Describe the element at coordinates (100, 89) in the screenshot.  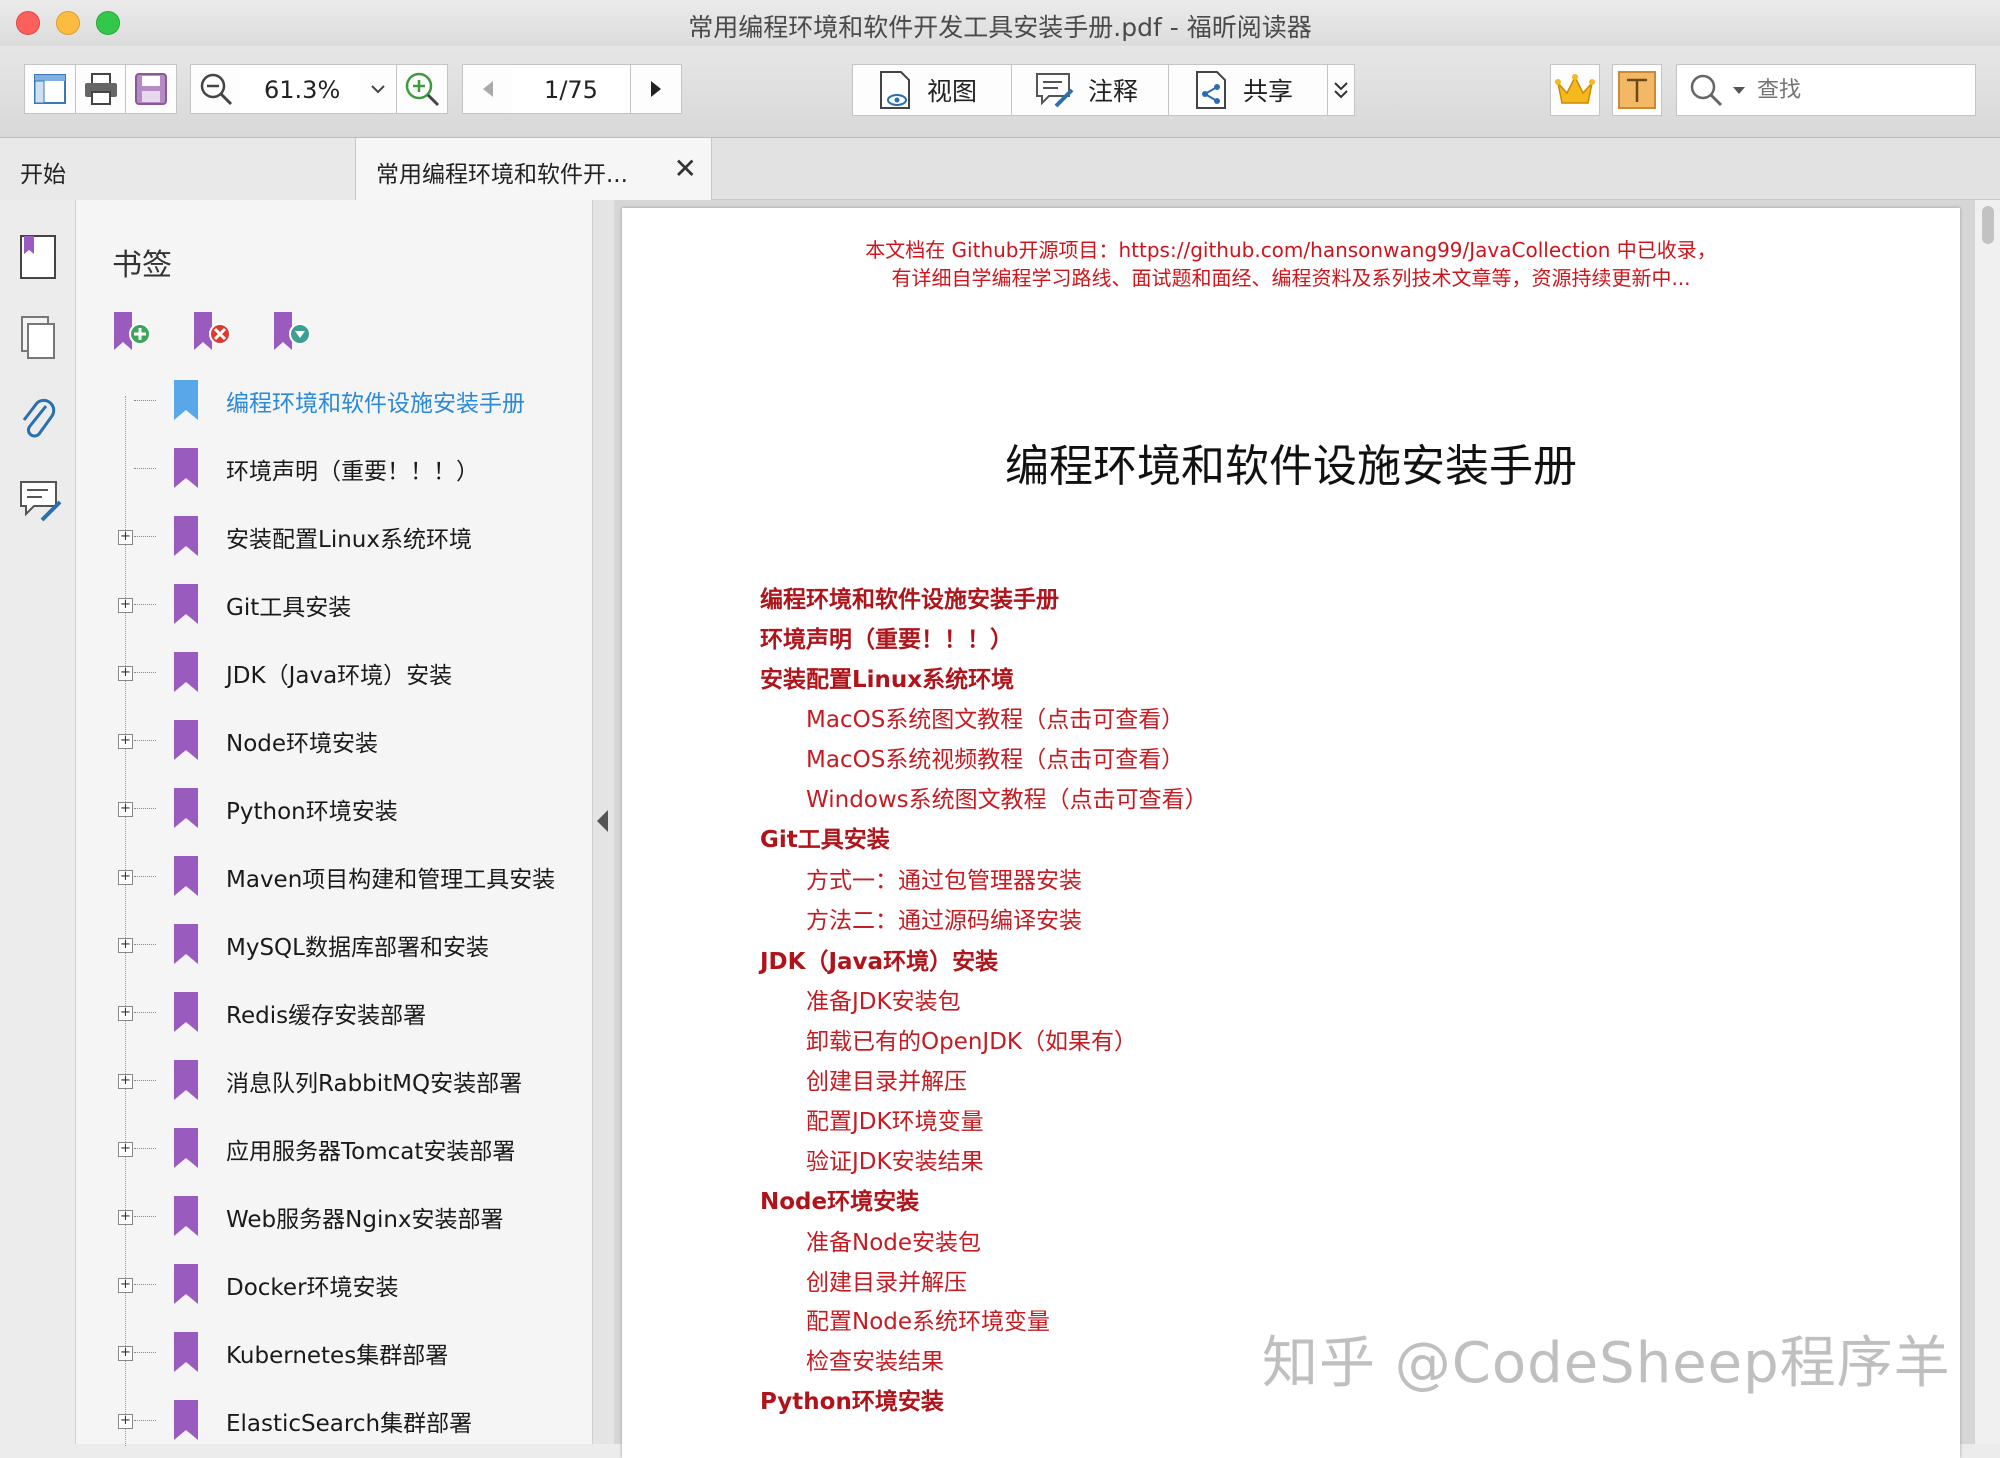
I see `print-button` at that location.